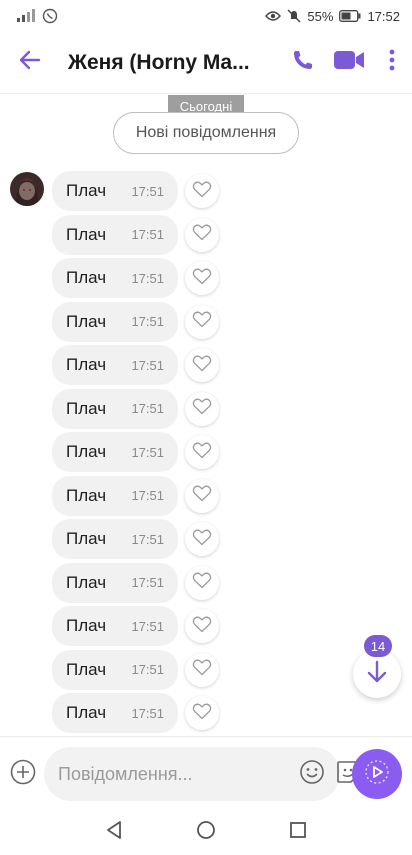  I want to click on call-button, so click(303, 63).